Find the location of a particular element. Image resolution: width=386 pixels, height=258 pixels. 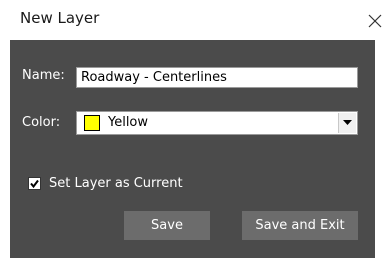

save-and-exit-button: Save and Exit is located at coordinates (300, 225).